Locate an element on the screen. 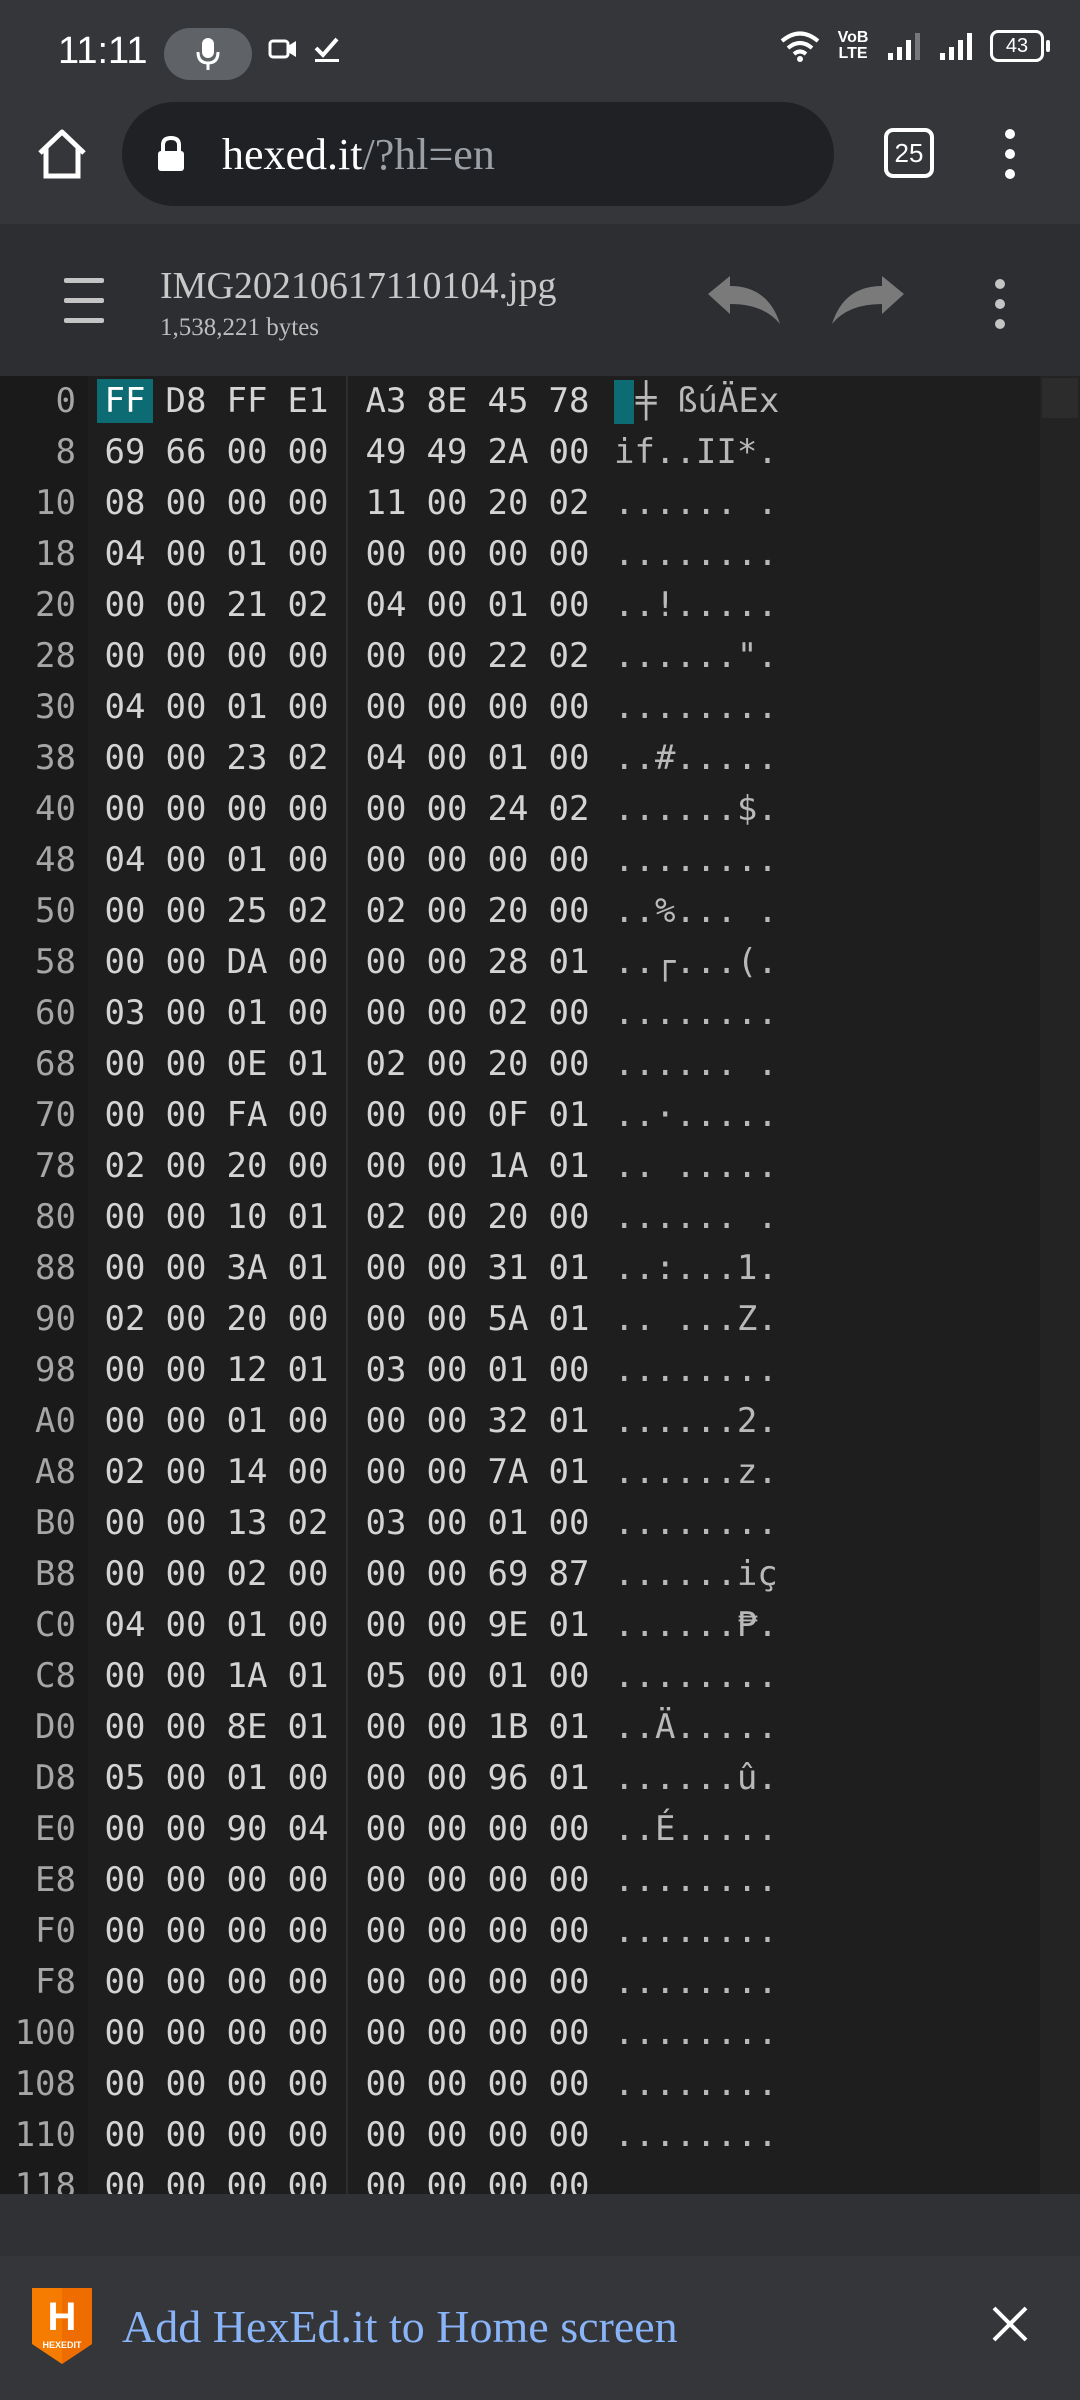 The image size is (1080, 2400). hex-byte: 49 is located at coordinates (386, 452).